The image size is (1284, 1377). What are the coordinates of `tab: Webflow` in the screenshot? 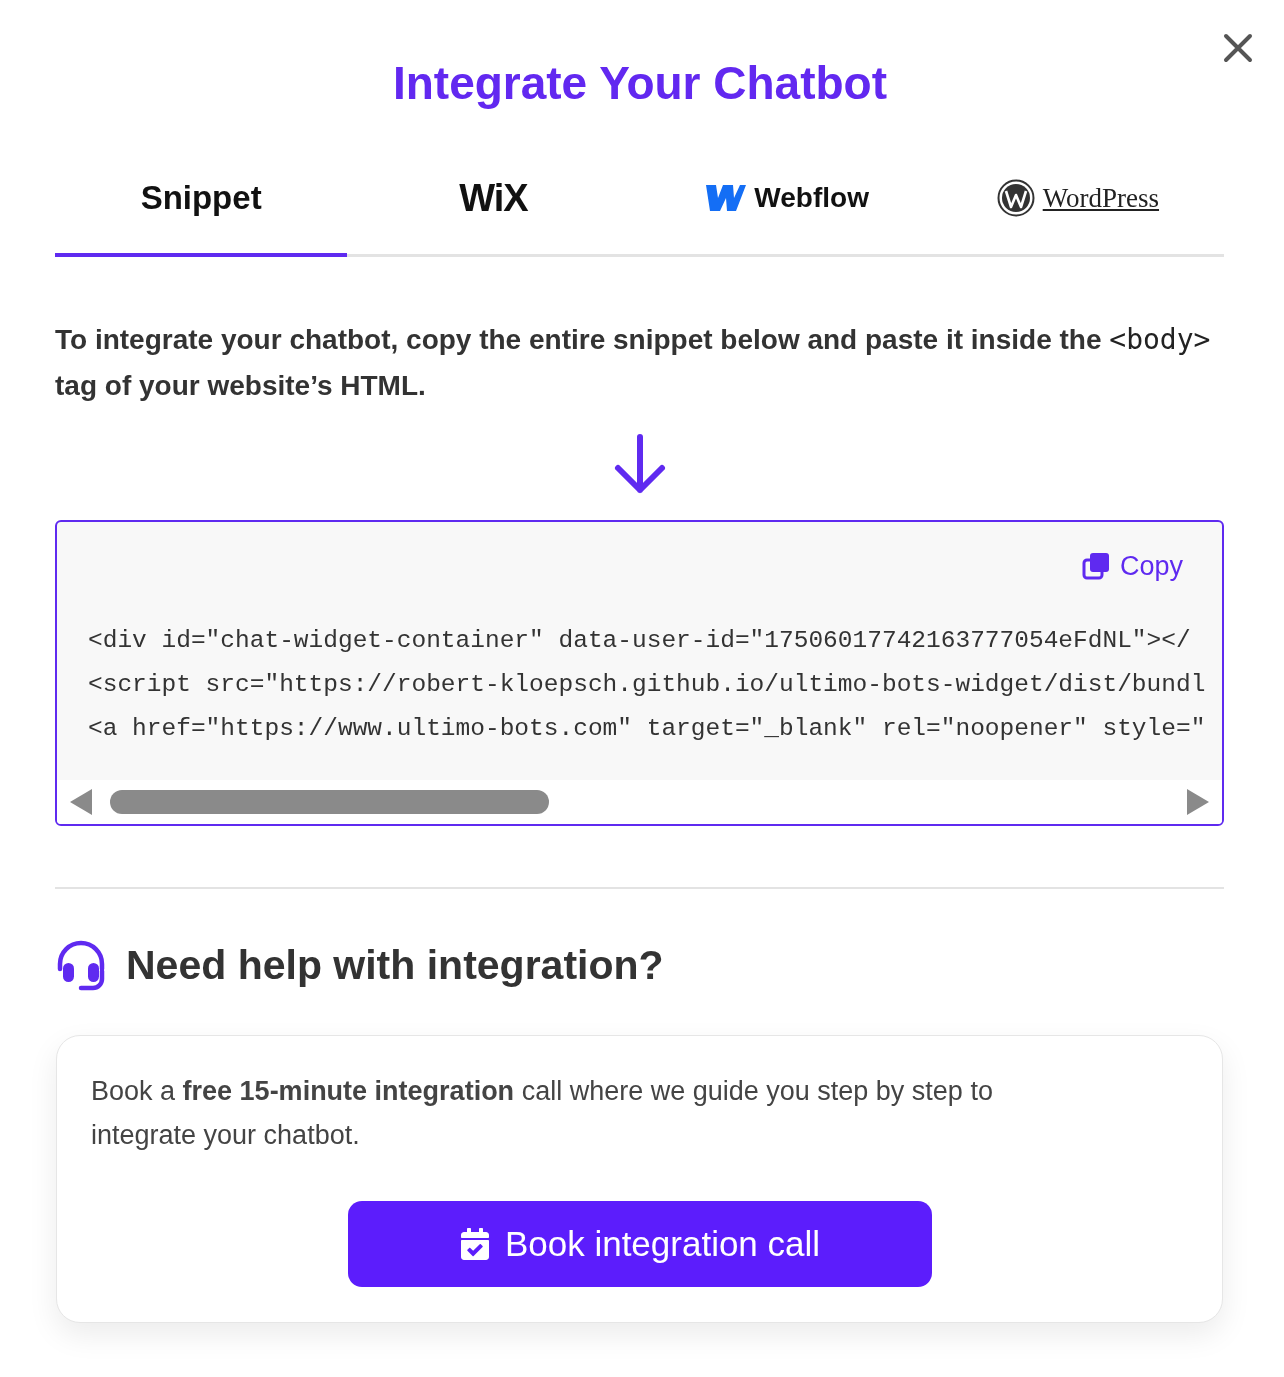 It's located at (785, 208).